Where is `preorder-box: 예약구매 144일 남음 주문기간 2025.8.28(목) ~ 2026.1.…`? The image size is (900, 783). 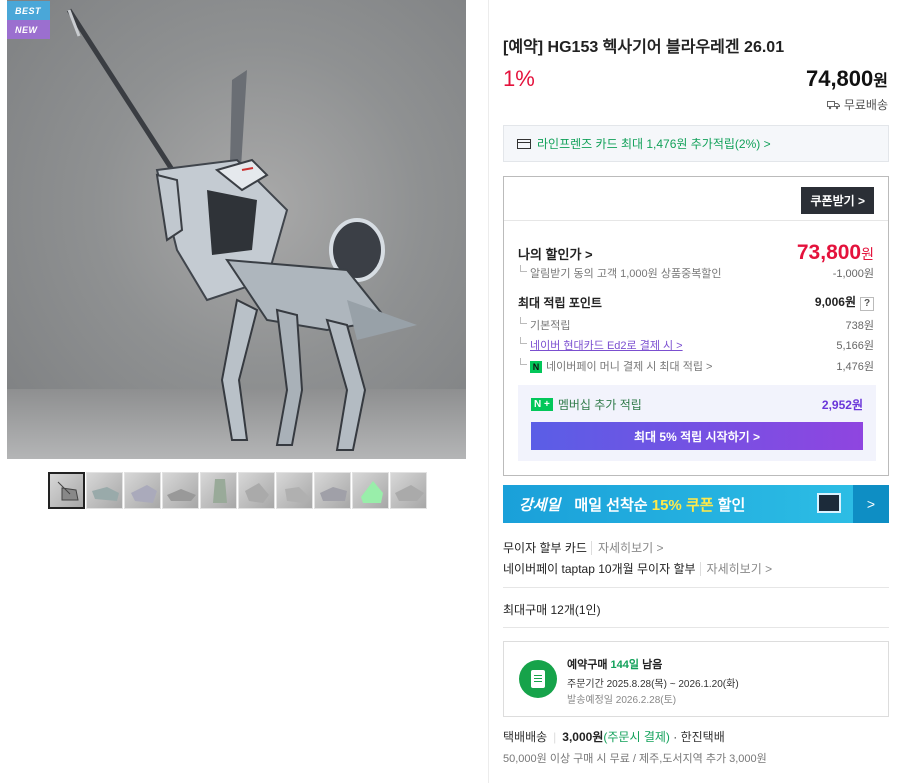
preorder-box: 예약구매 144일 남음 주문기간 2025.8.28(목) ~ 2026.1.… is located at coordinates (696, 679).